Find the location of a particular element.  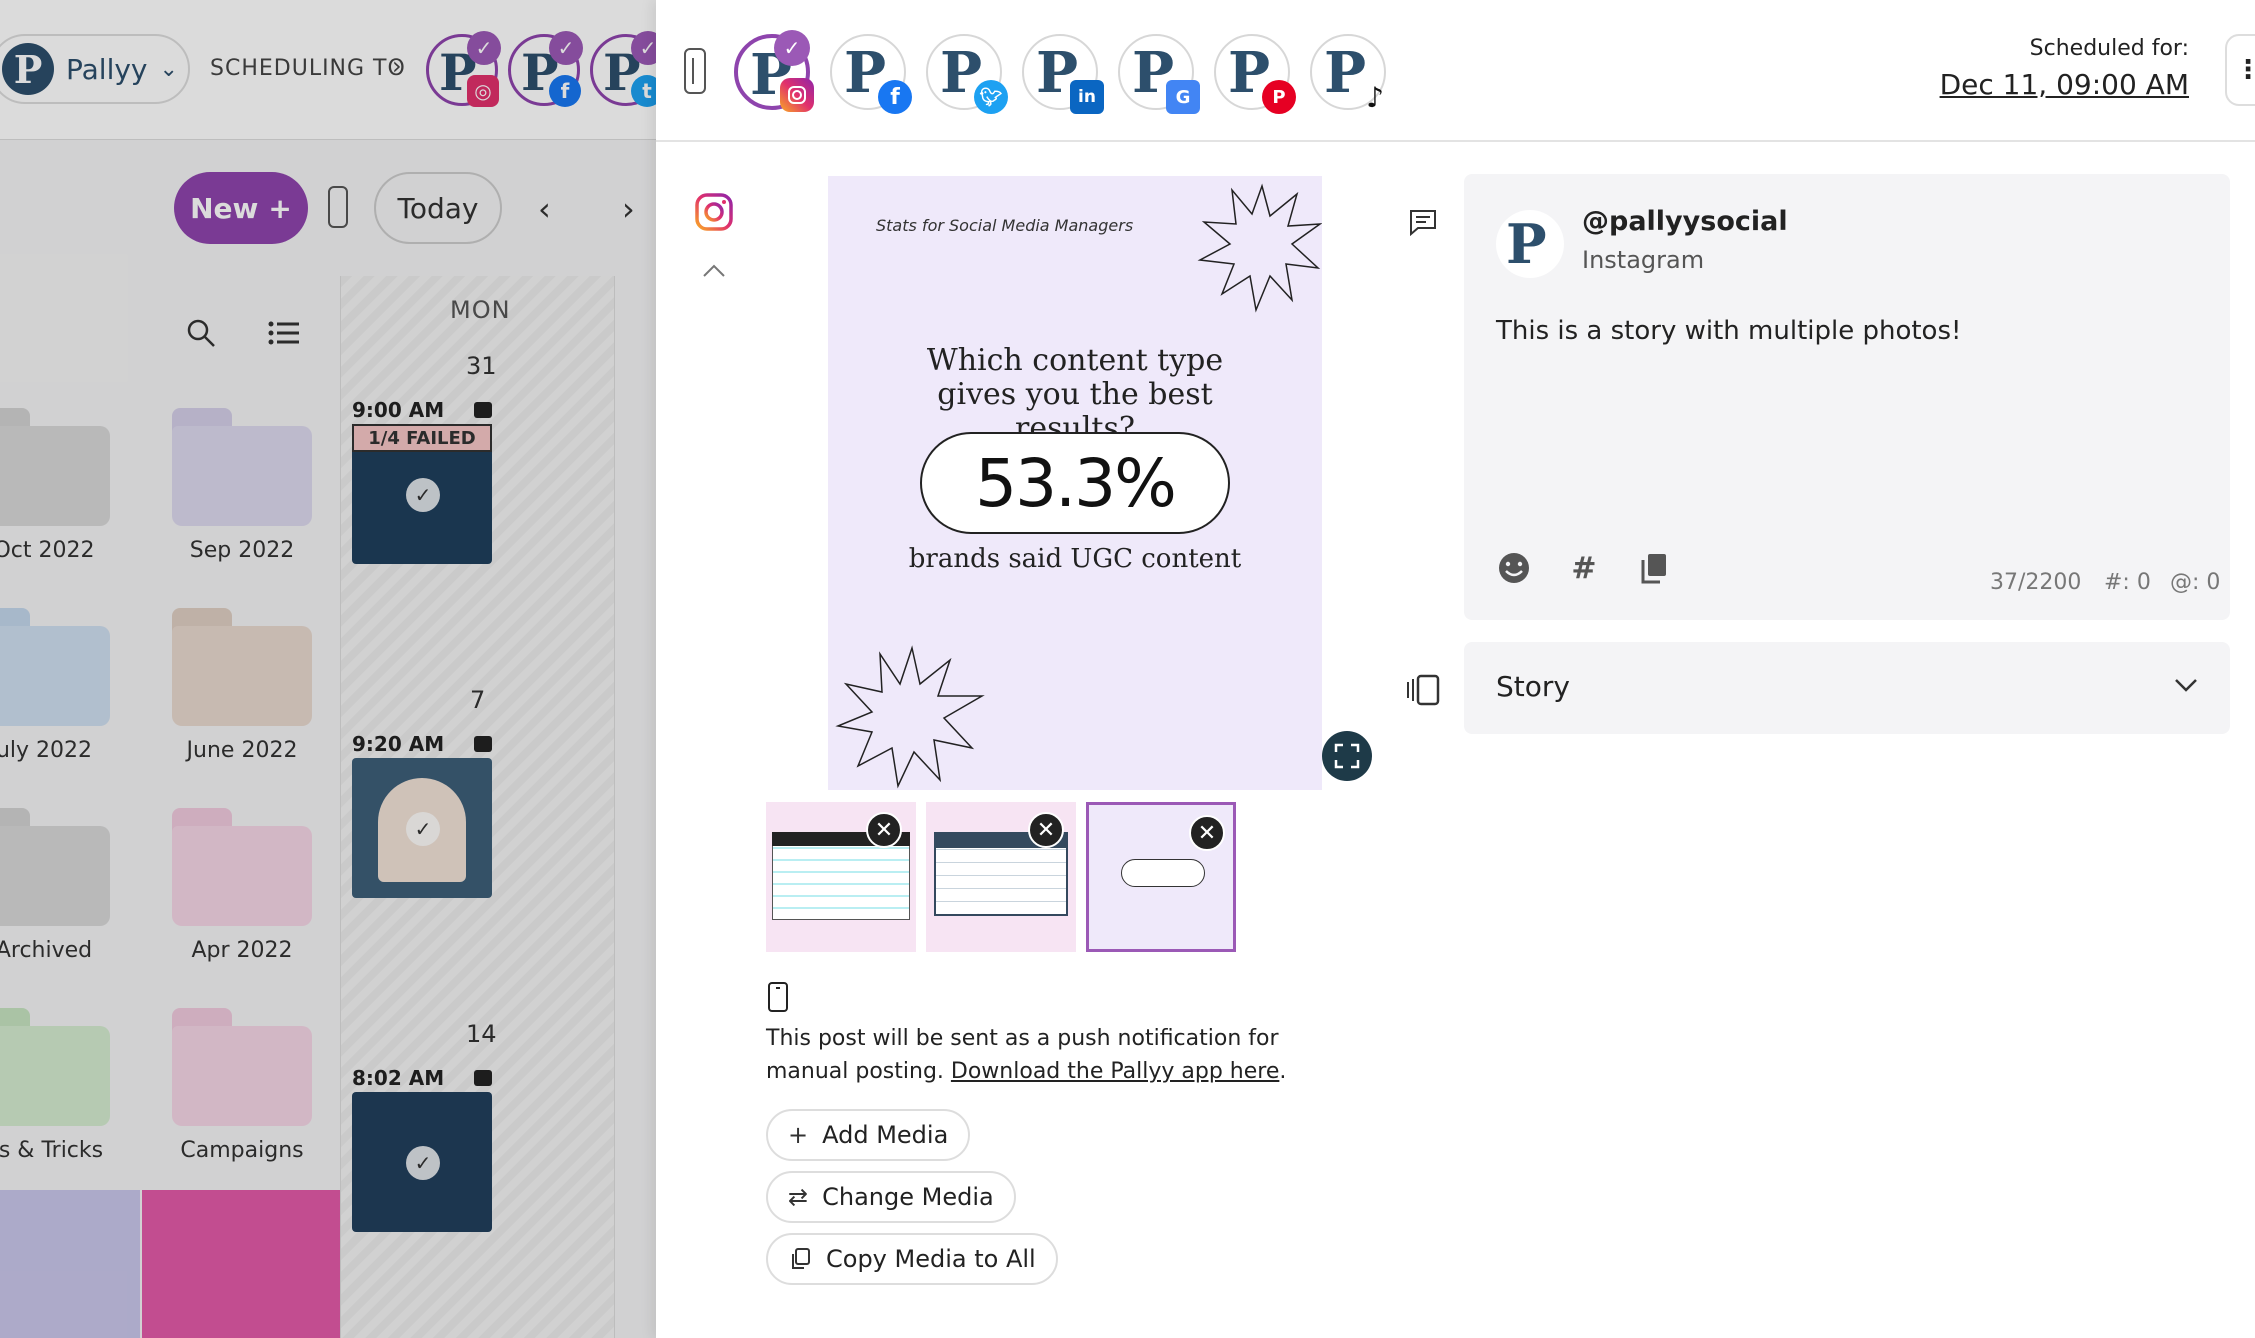

story-icon is located at coordinates (1423, 690).